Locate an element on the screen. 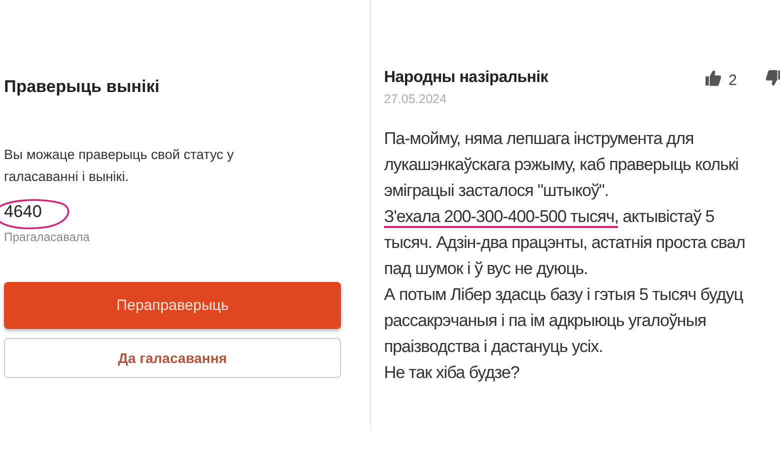 The width and height of the screenshot is (780, 470). comment-text-line: тысяч. Адзін-два працэнты, астатнія проста свал is located at coordinates (565, 243).